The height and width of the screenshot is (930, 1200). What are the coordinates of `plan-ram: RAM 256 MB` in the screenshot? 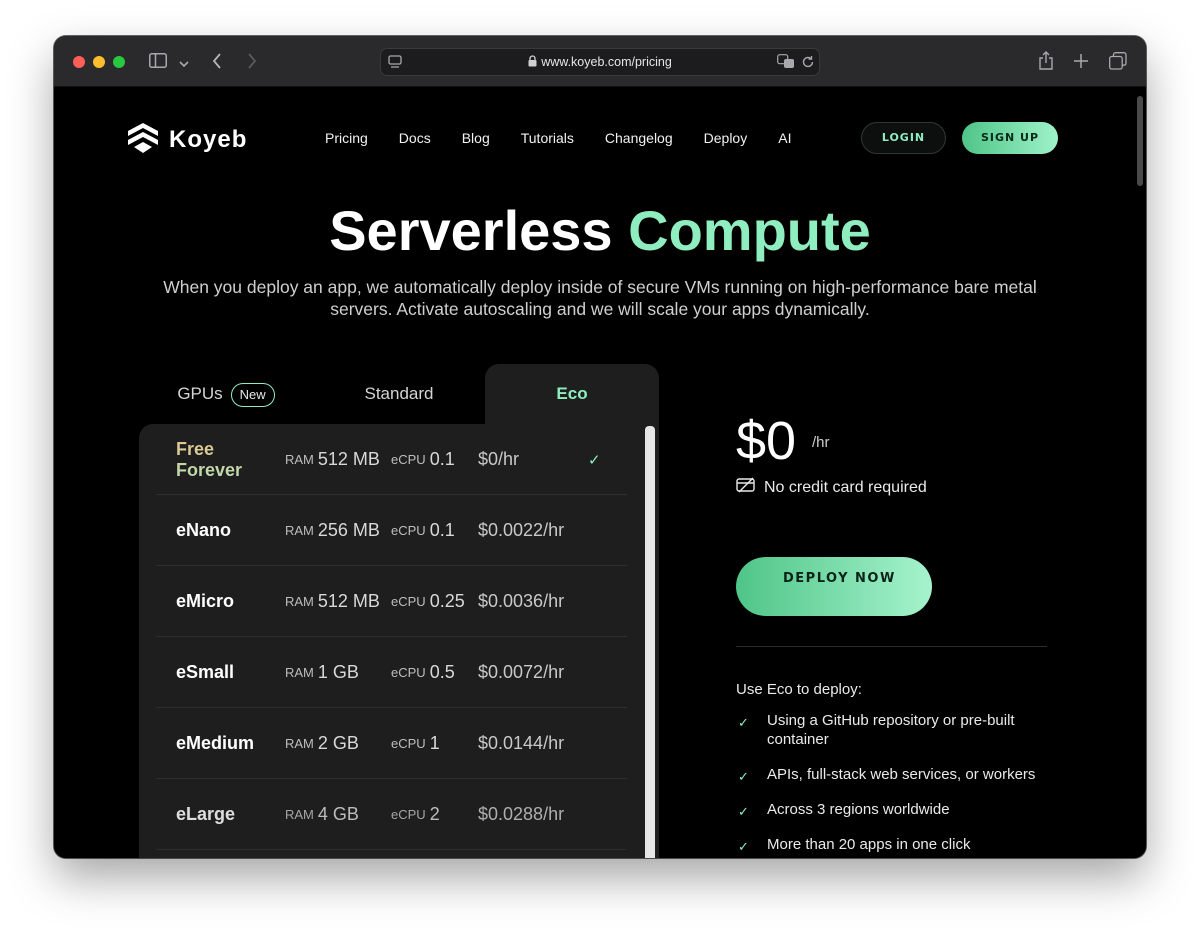 It's located at (332, 530).